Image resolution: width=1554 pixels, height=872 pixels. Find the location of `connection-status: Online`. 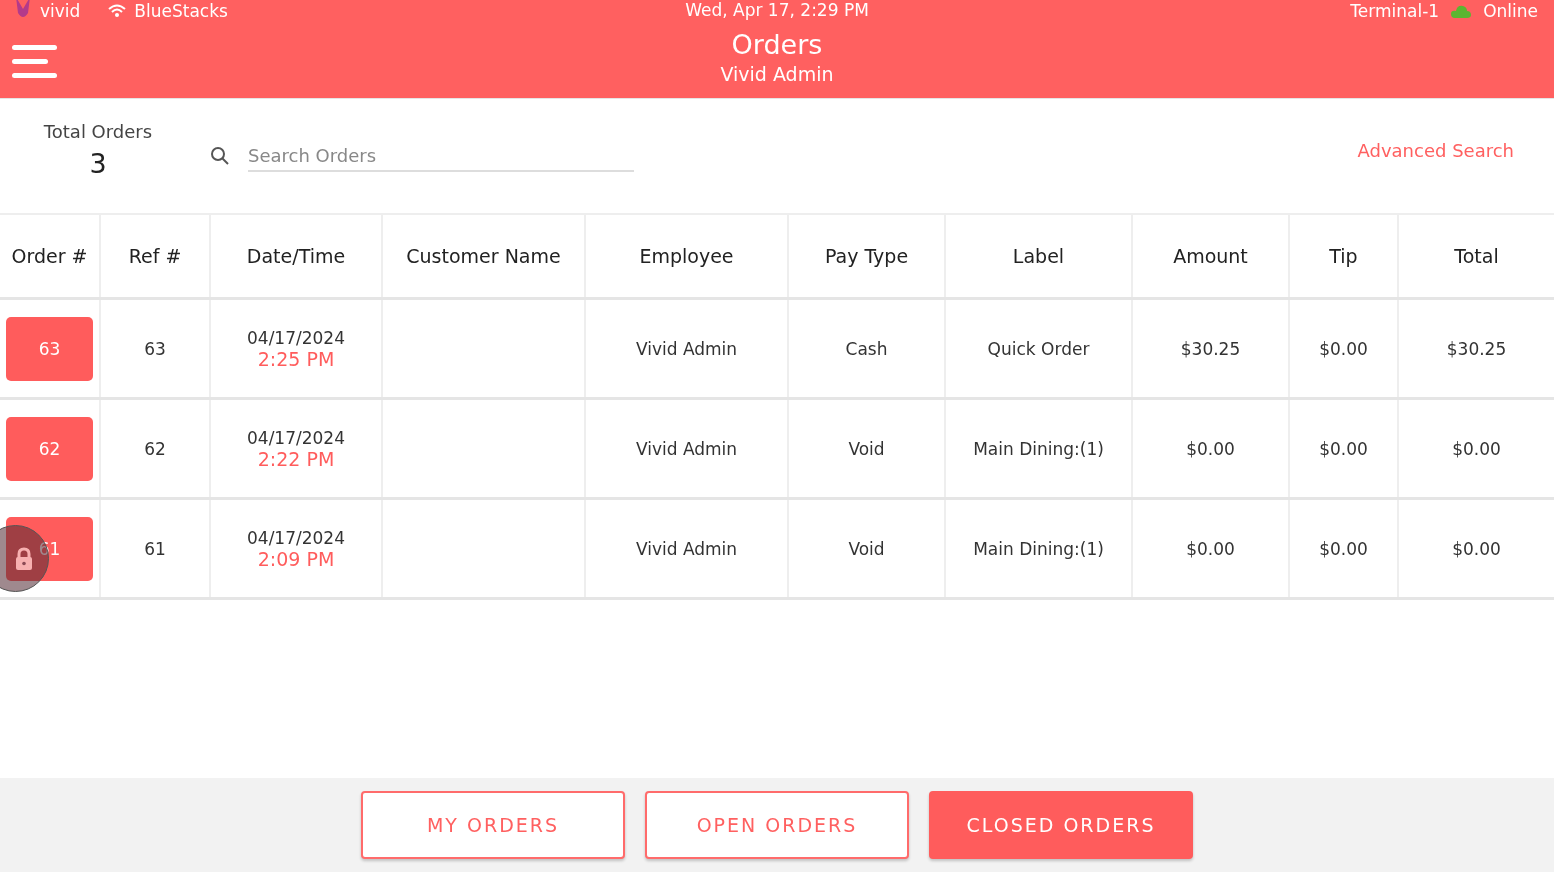

connection-status: Online is located at coordinates (1510, 11).